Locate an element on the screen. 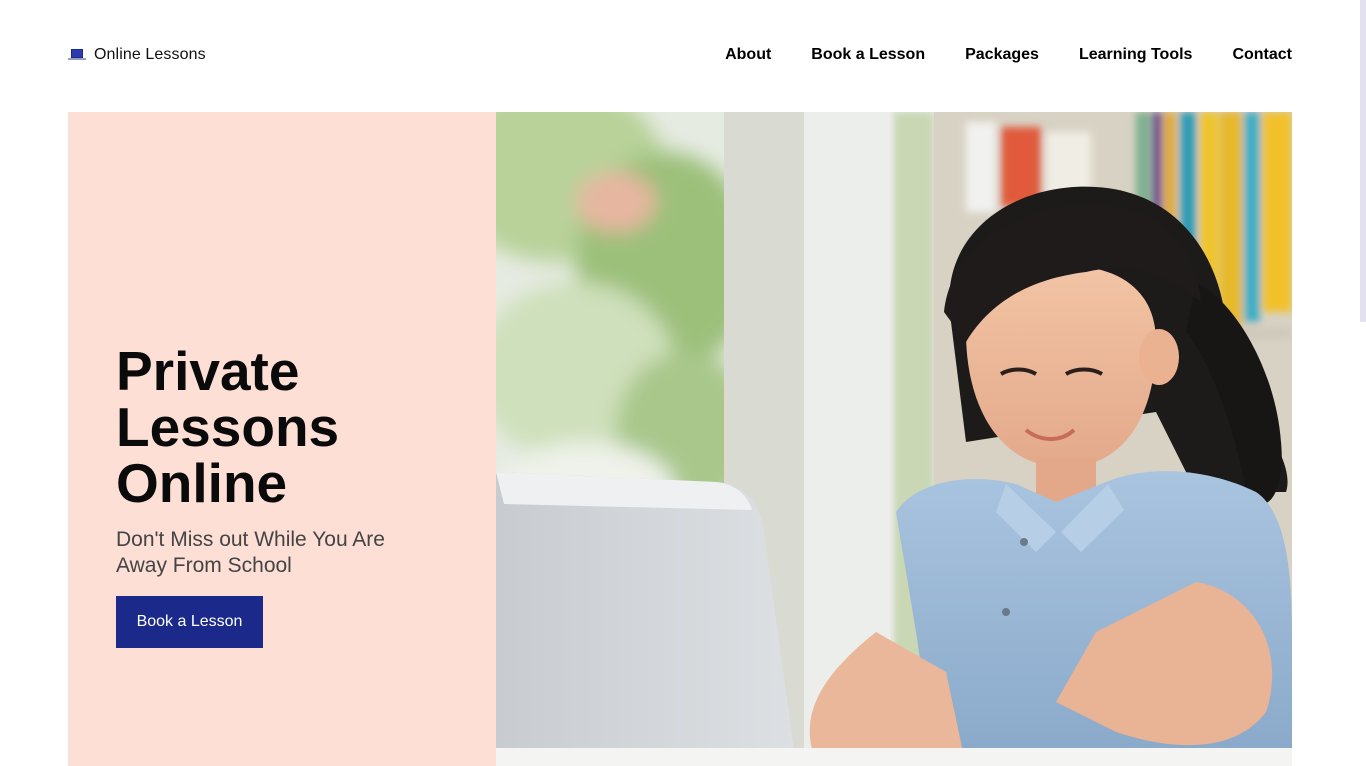 Image resolution: width=1366 pixels, height=766 pixels. site-name: Online Lessons is located at coordinates (150, 54).